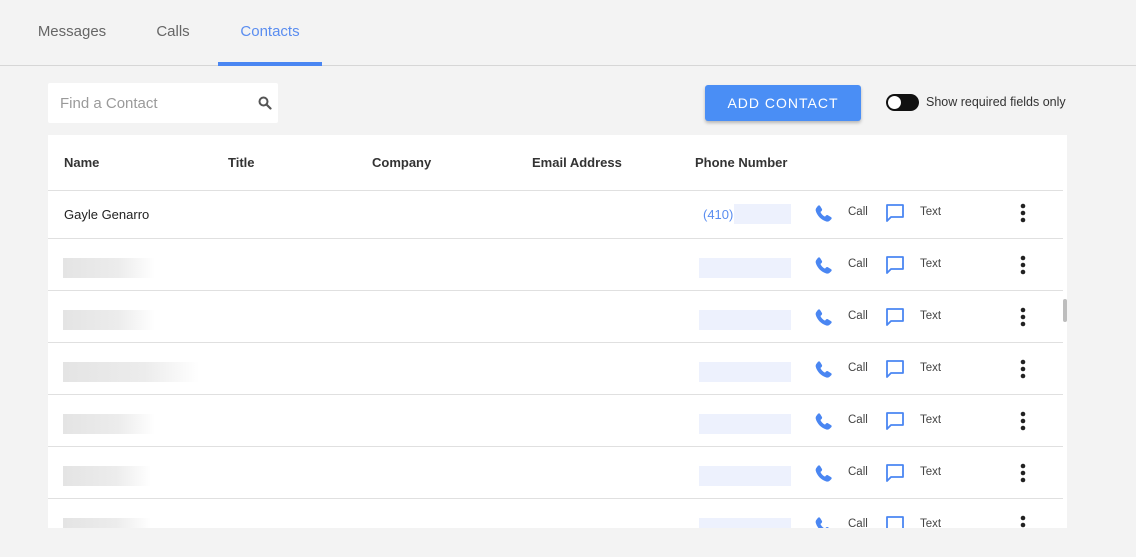 This screenshot has height=557, width=1136. What do you see at coordinates (1065, 310) in the screenshot?
I see `scrollbar-thumb` at bounding box center [1065, 310].